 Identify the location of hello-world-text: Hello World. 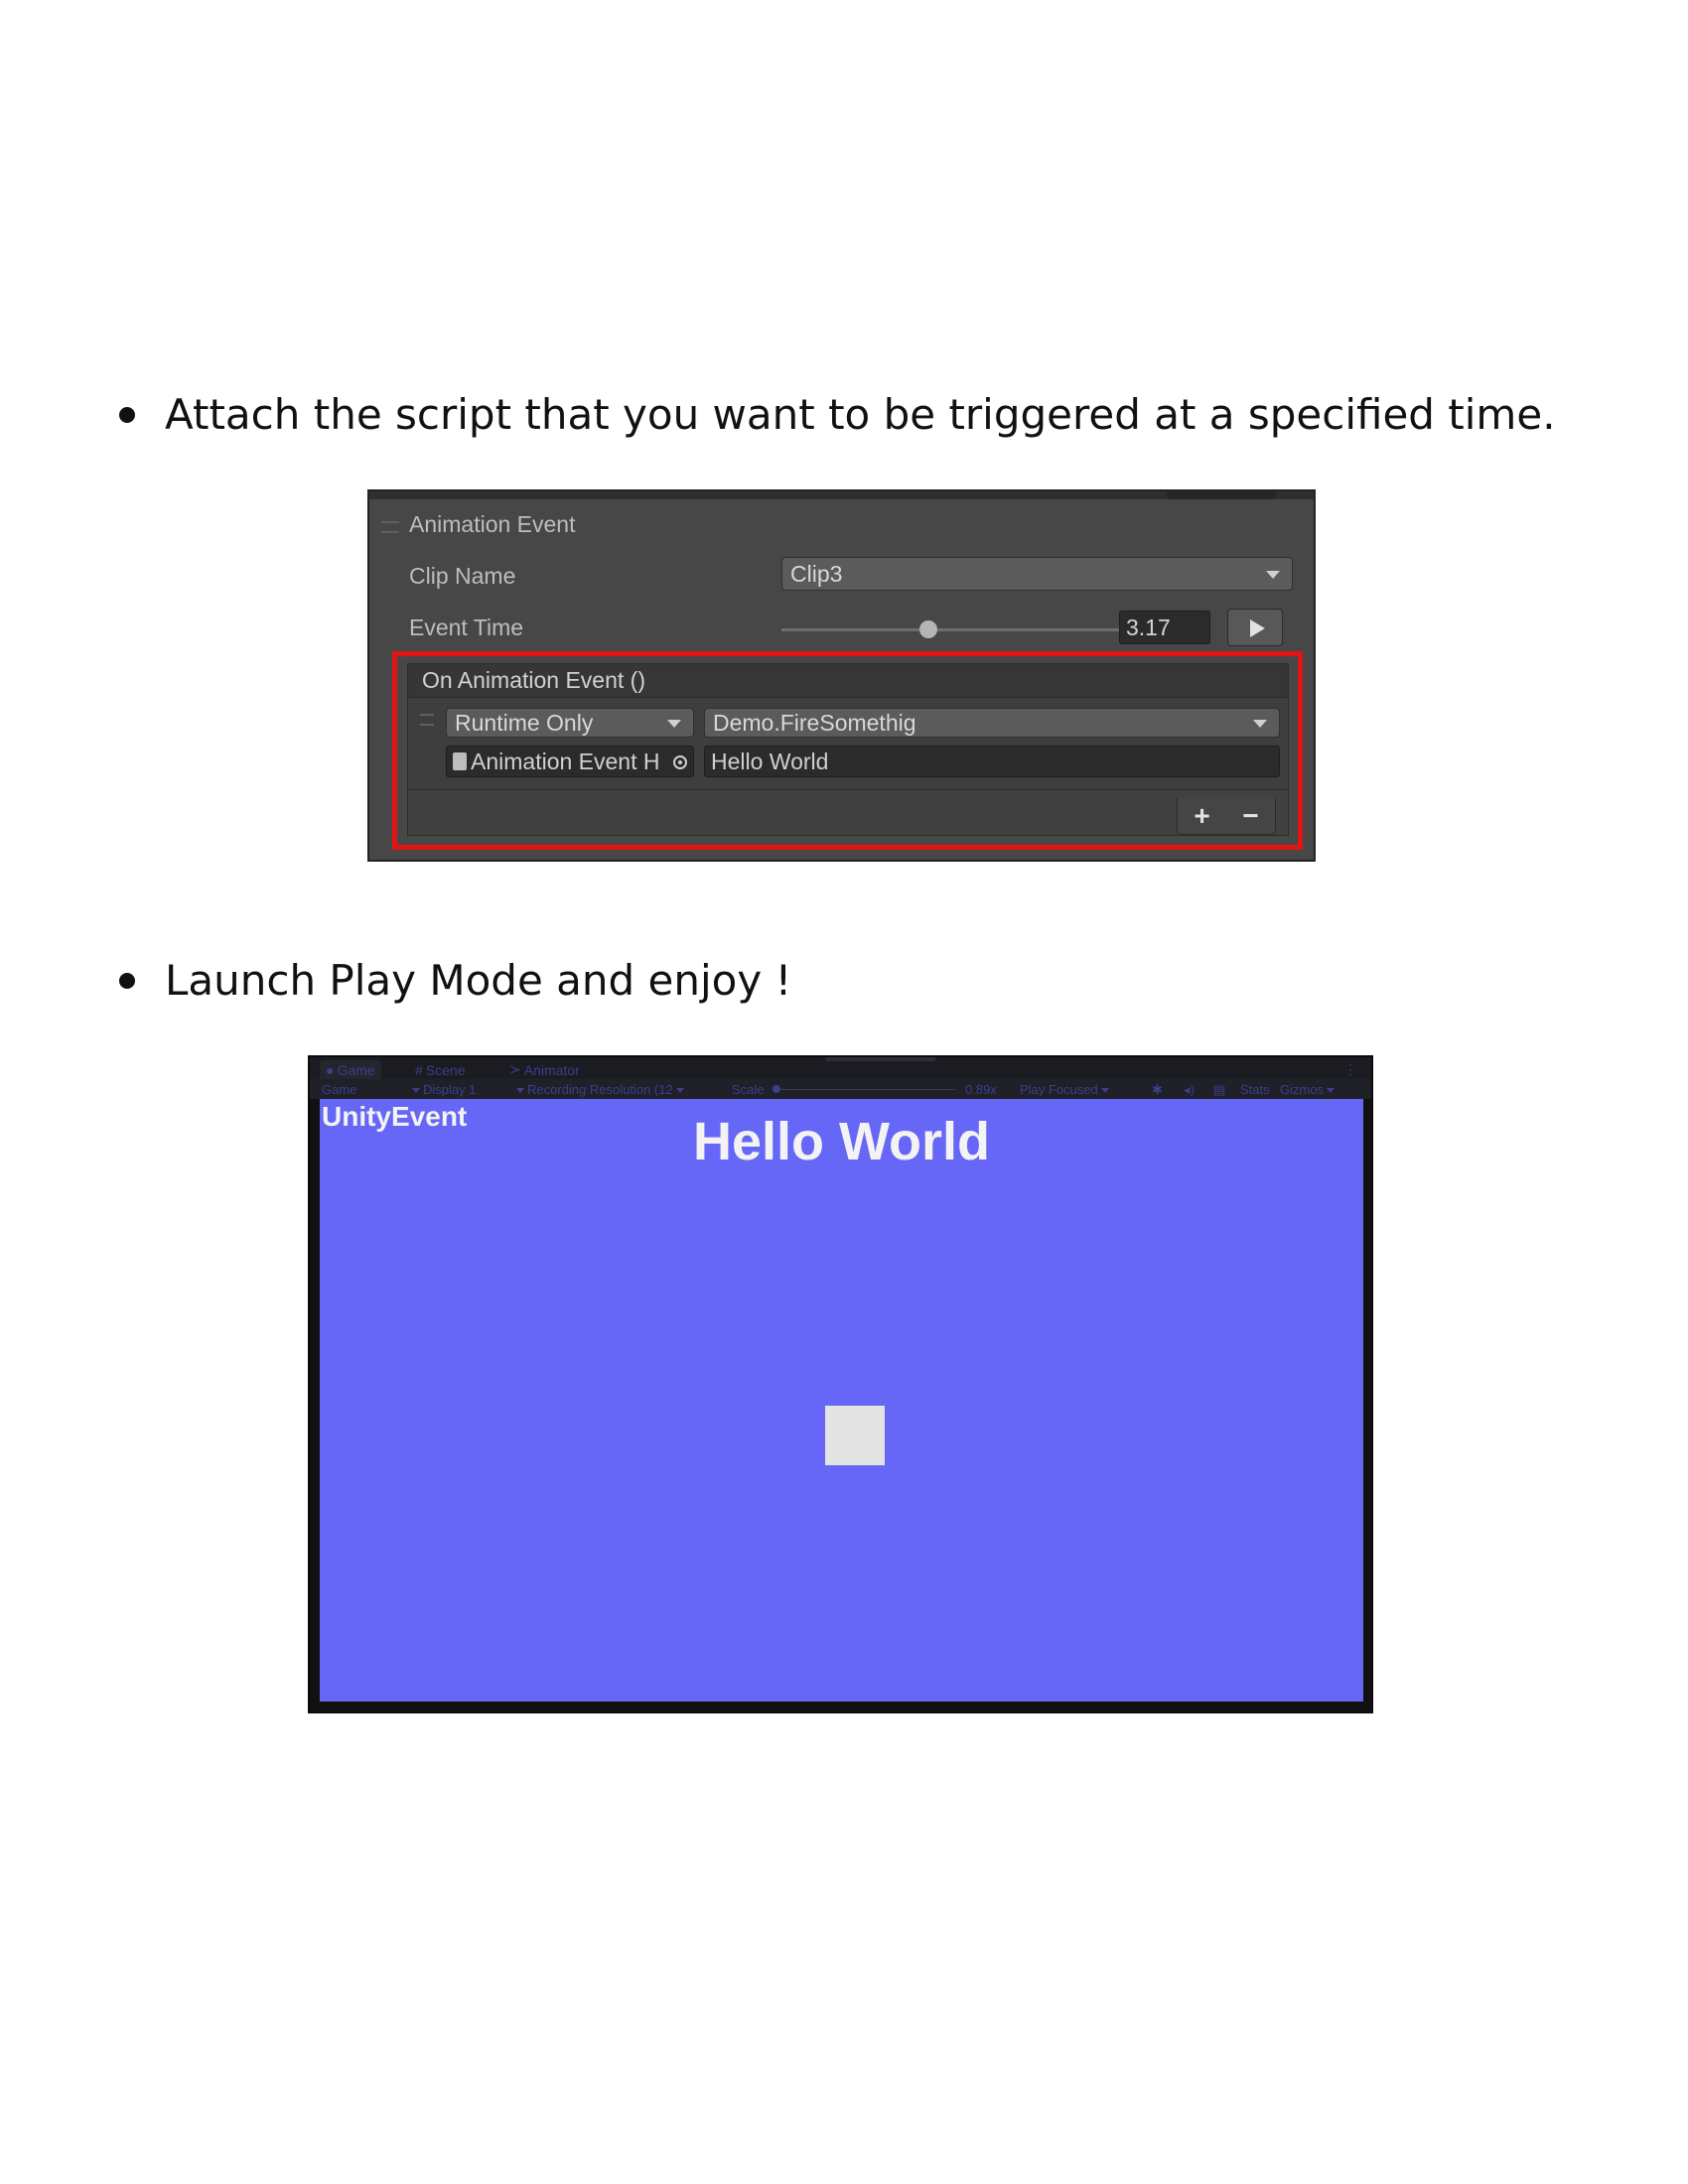
(841, 1141).